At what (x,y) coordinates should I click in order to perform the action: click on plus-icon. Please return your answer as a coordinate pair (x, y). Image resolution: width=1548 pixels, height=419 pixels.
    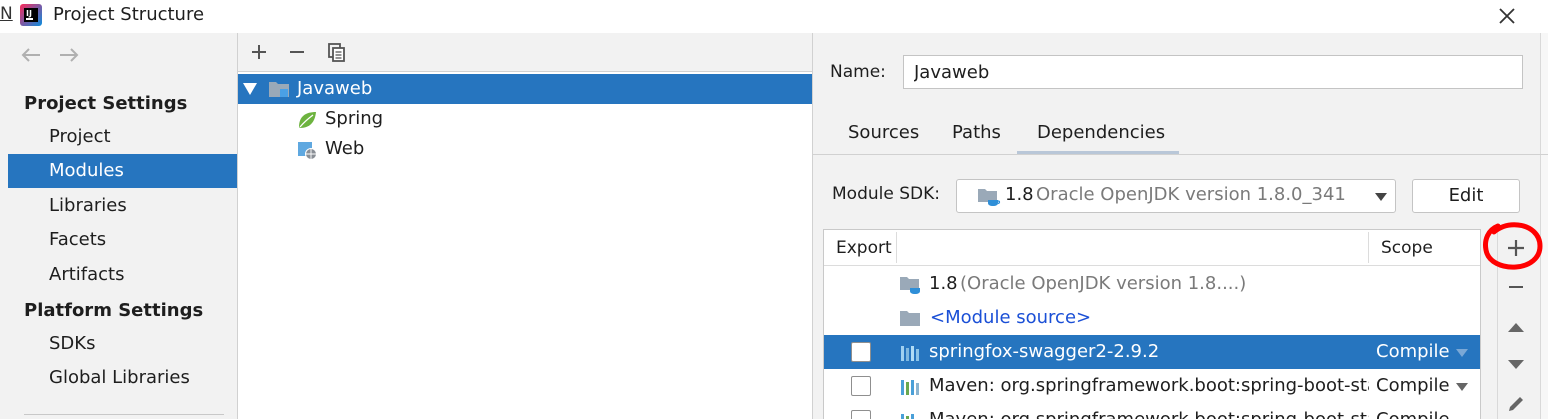
    Looking at the image, I should click on (259, 52).